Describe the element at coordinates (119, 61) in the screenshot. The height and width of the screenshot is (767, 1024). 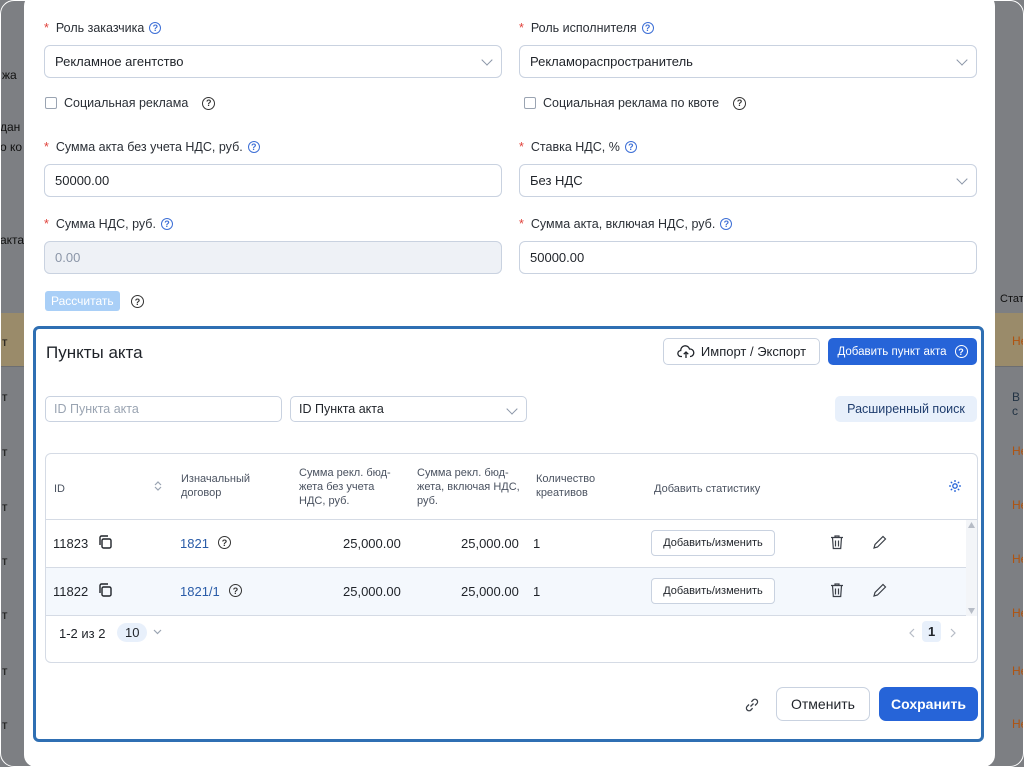
I see `select-value: Рекламное агентство` at that location.